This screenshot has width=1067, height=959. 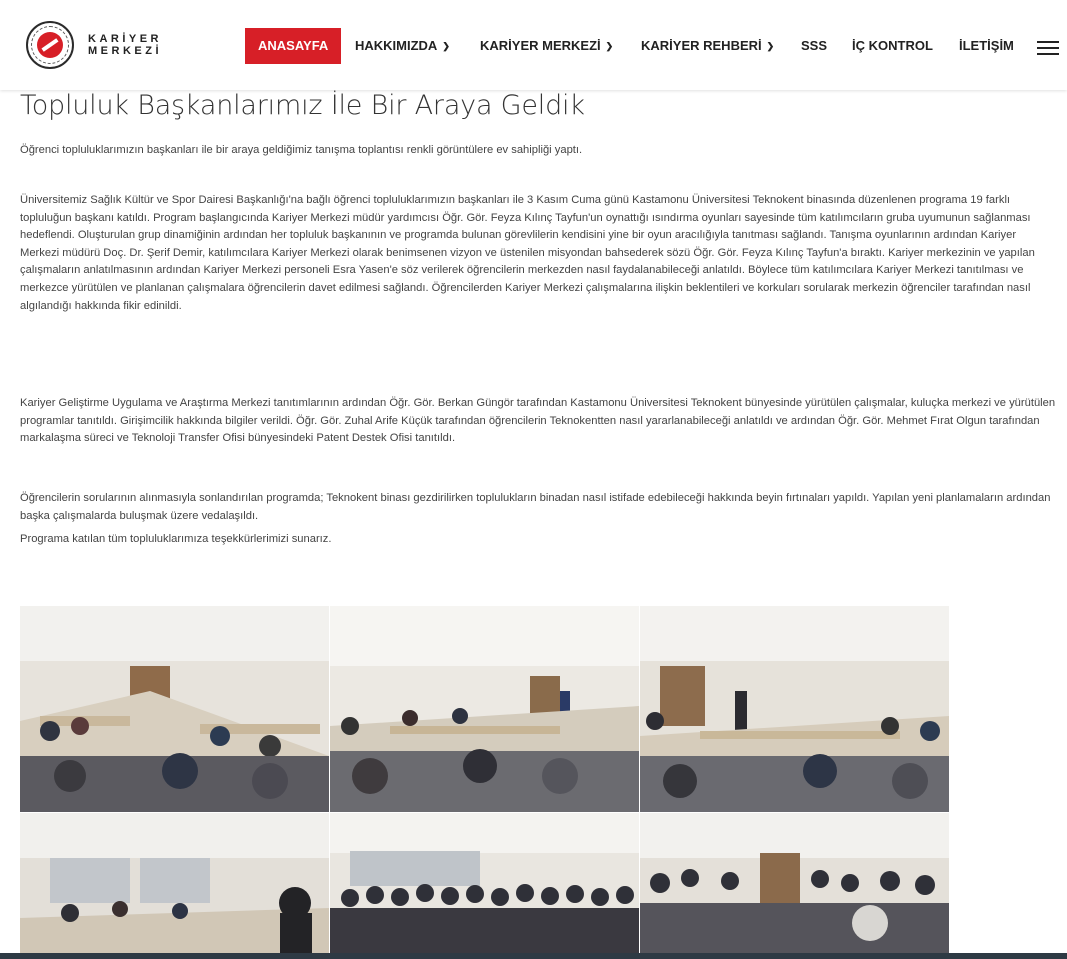 I want to click on nav-item-ic-kontrol: İÇ KONTROL, so click(x=892, y=46).